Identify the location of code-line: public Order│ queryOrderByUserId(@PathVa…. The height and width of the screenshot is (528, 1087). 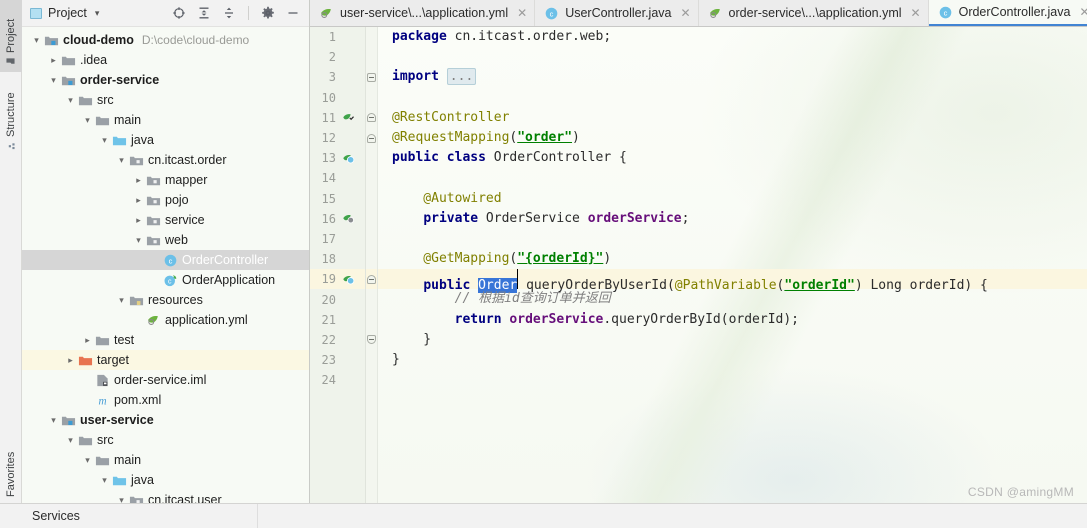
(732, 281).